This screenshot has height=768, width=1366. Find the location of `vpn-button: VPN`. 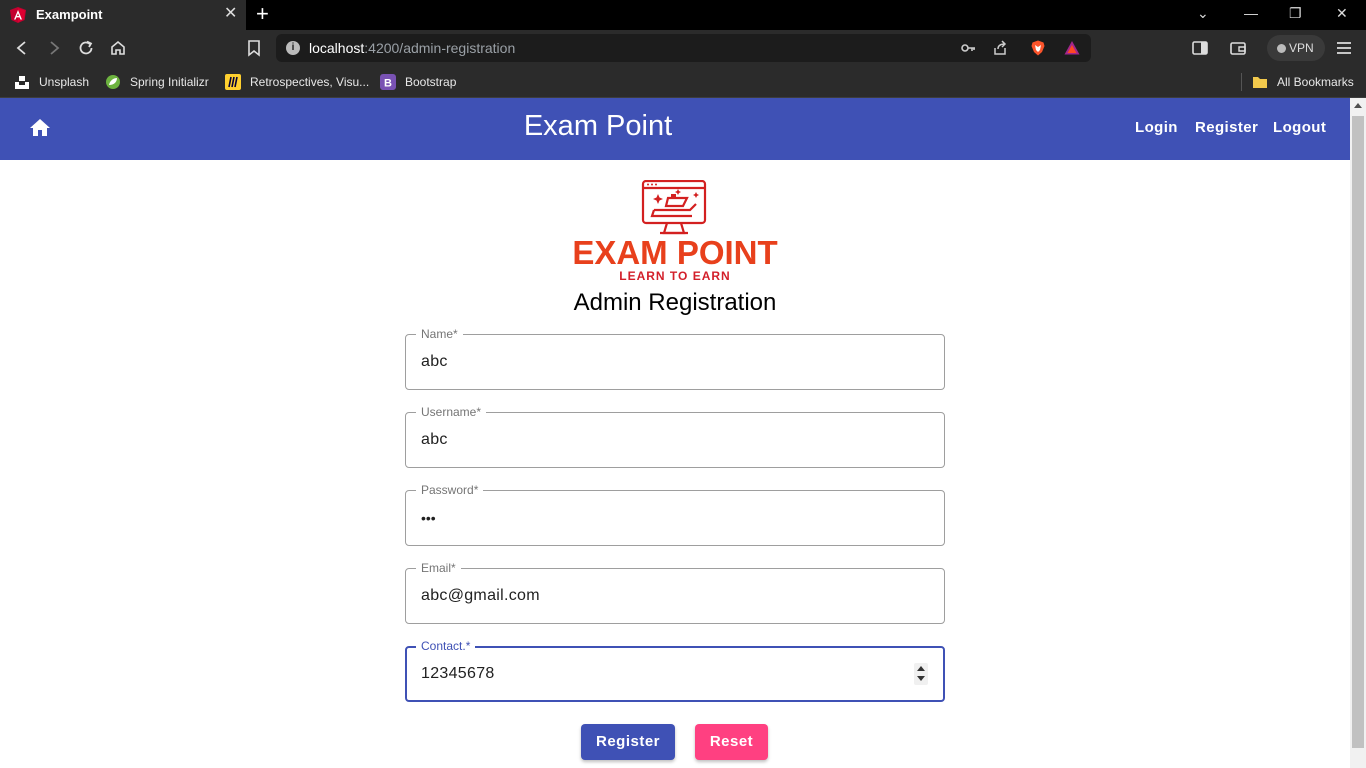

vpn-button: VPN is located at coordinates (1296, 48).